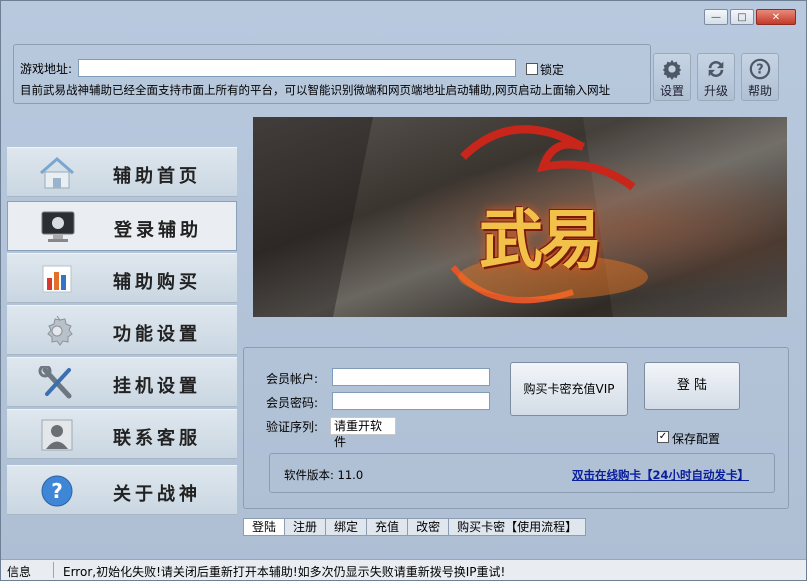 Image resolution: width=807 pixels, height=581 pixels. I want to click on tab-register: 注册, so click(306, 527).